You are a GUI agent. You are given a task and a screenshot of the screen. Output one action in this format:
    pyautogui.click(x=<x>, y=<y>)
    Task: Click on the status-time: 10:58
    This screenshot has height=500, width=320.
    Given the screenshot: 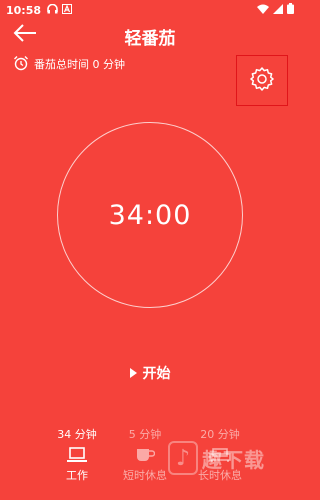 What is the action you would take?
    pyautogui.click(x=24, y=10)
    